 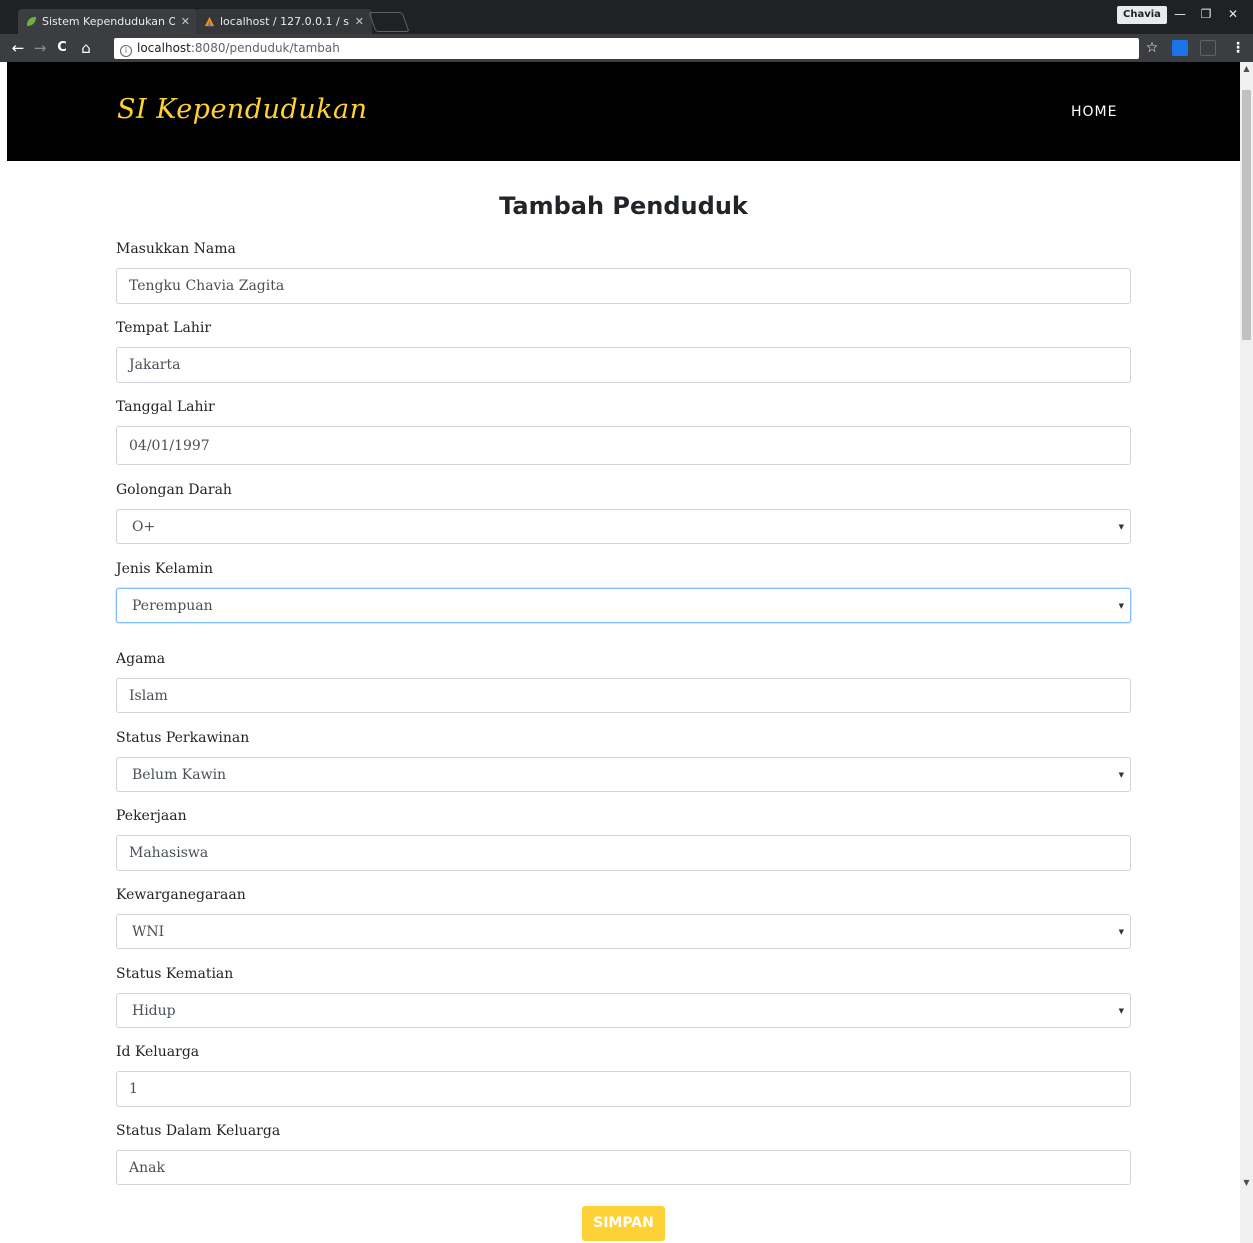 What do you see at coordinates (623, 526) in the screenshot?
I see `golongan-darah-select: O+ ▼` at bounding box center [623, 526].